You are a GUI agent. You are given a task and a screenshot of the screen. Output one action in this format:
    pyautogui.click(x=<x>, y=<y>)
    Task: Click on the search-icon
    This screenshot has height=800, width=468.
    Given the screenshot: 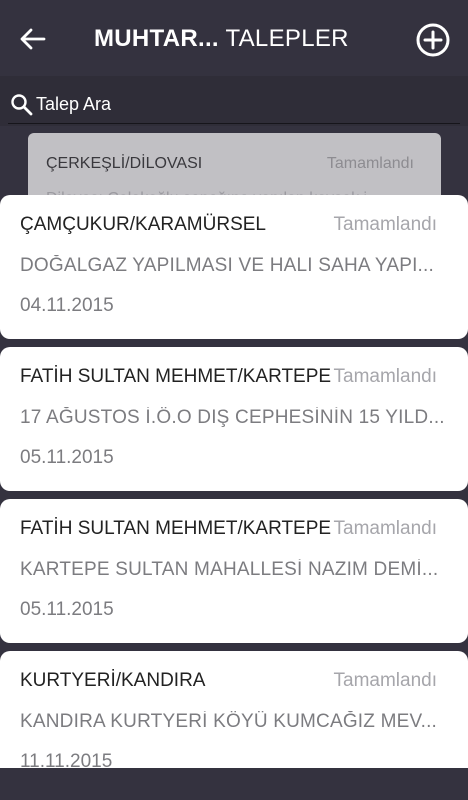 What is the action you would take?
    pyautogui.click(x=22, y=105)
    